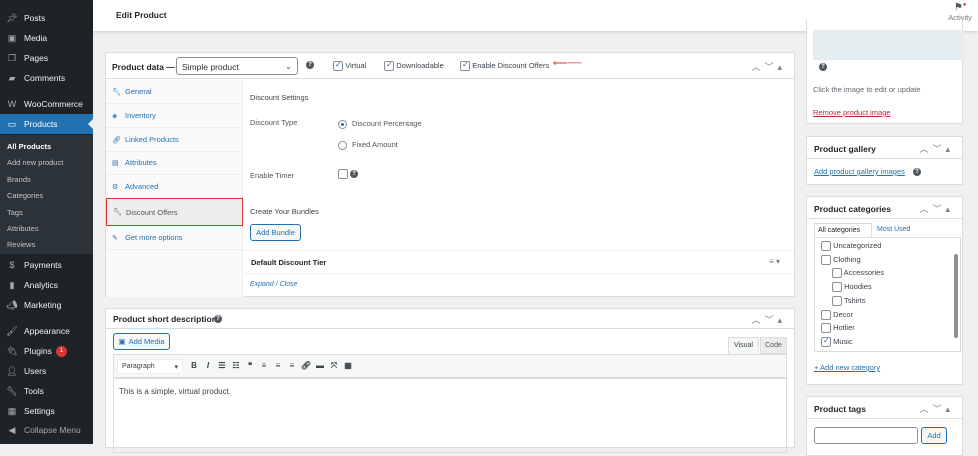 The height and width of the screenshot is (456, 978). What do you see at coordinates (194, 365) in the screenshot?
I see `bold-icon: B` at bounding box center [194, 365].